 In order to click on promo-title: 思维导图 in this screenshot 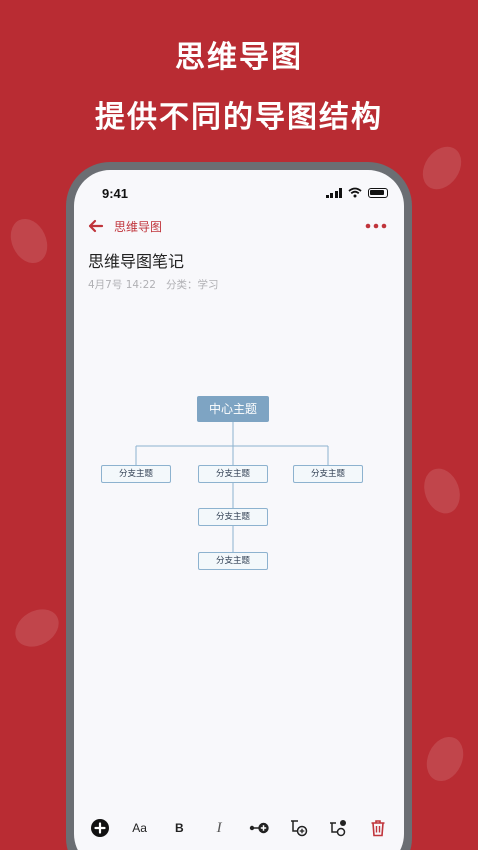, I will do `click(239, 57)`.